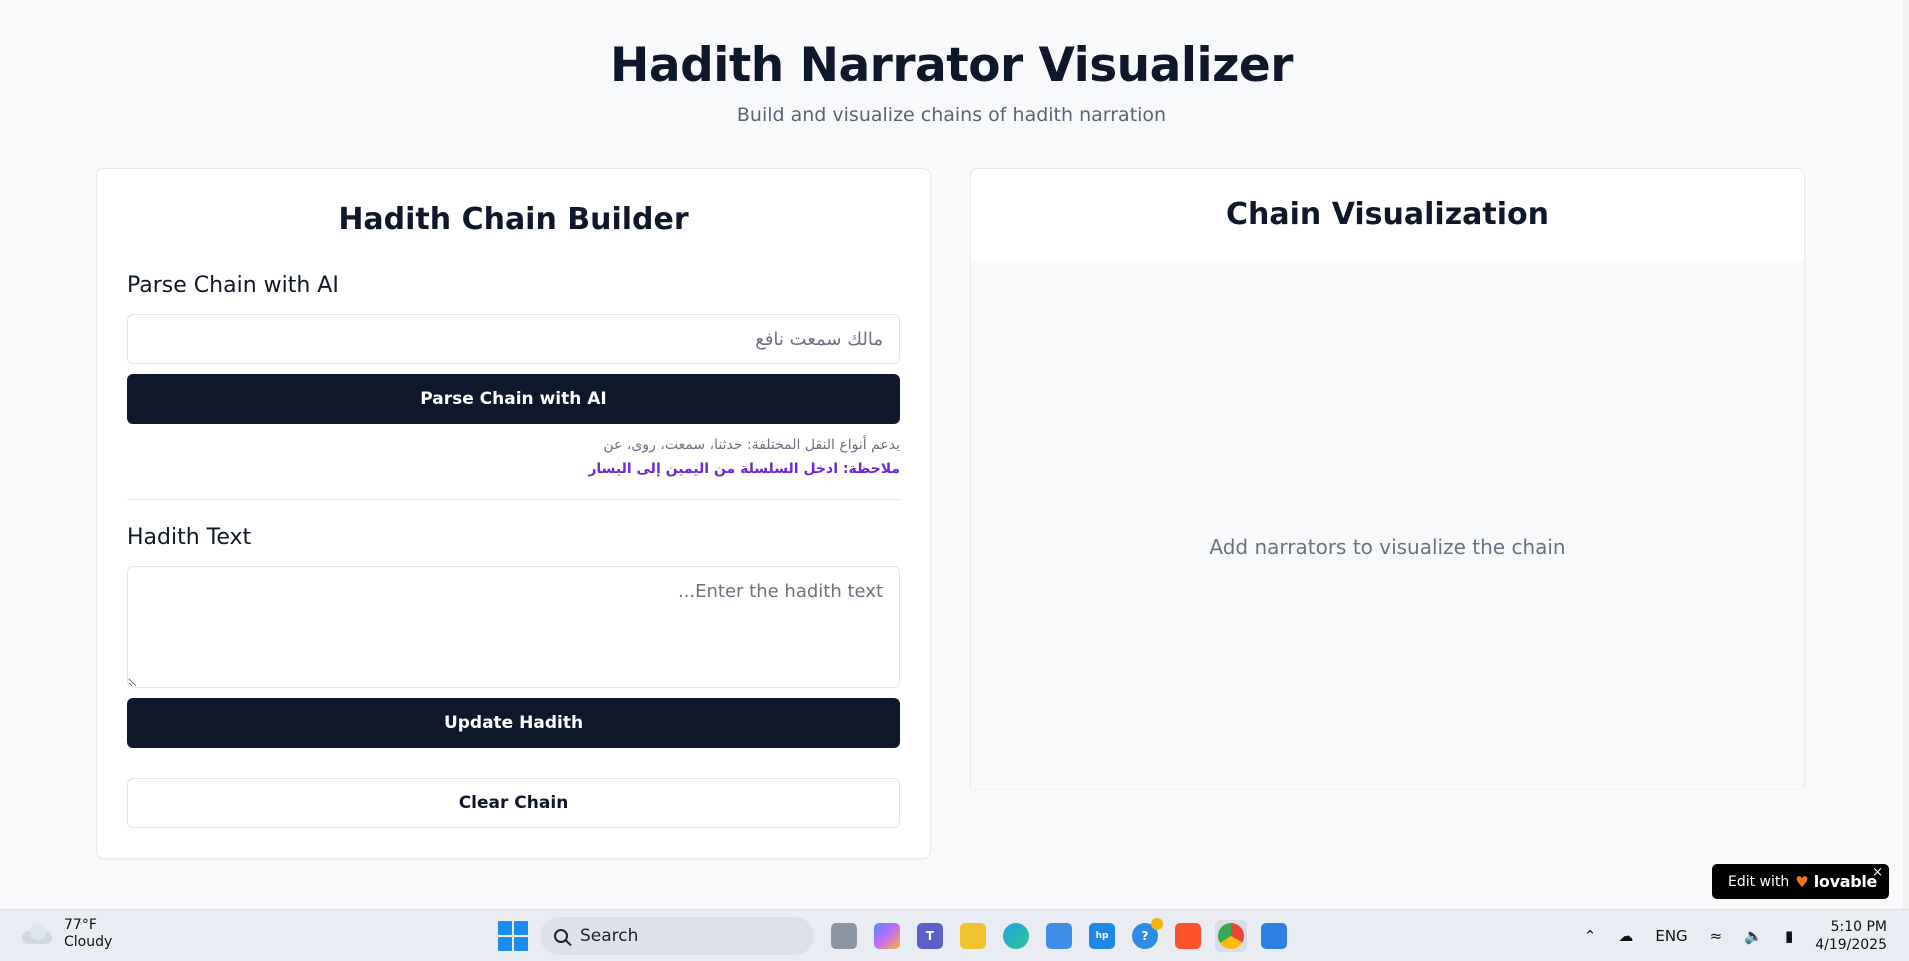 The width and height of the screenshot is (1909, 961). Describe the element at coordinates (1906, 454) in the screenshot. I see `page-scrollbar` at that location.